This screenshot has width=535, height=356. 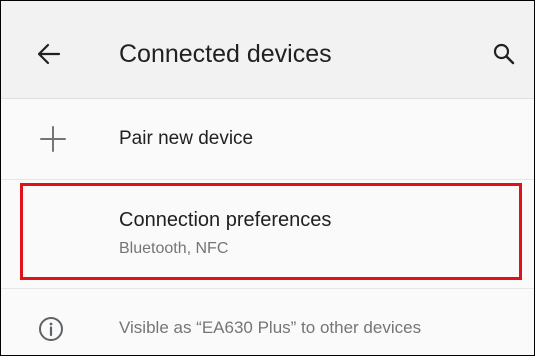 I want to click on plus-icon, so click(x=53, y=139).